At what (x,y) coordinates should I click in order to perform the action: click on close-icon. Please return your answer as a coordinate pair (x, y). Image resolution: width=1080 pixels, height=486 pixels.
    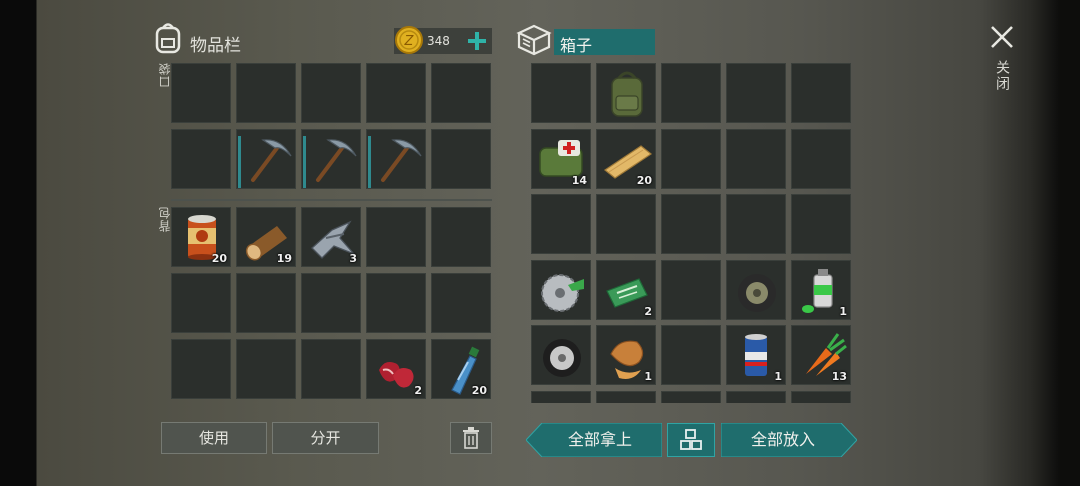
    Looking at the image, I should click on (1002, 37).